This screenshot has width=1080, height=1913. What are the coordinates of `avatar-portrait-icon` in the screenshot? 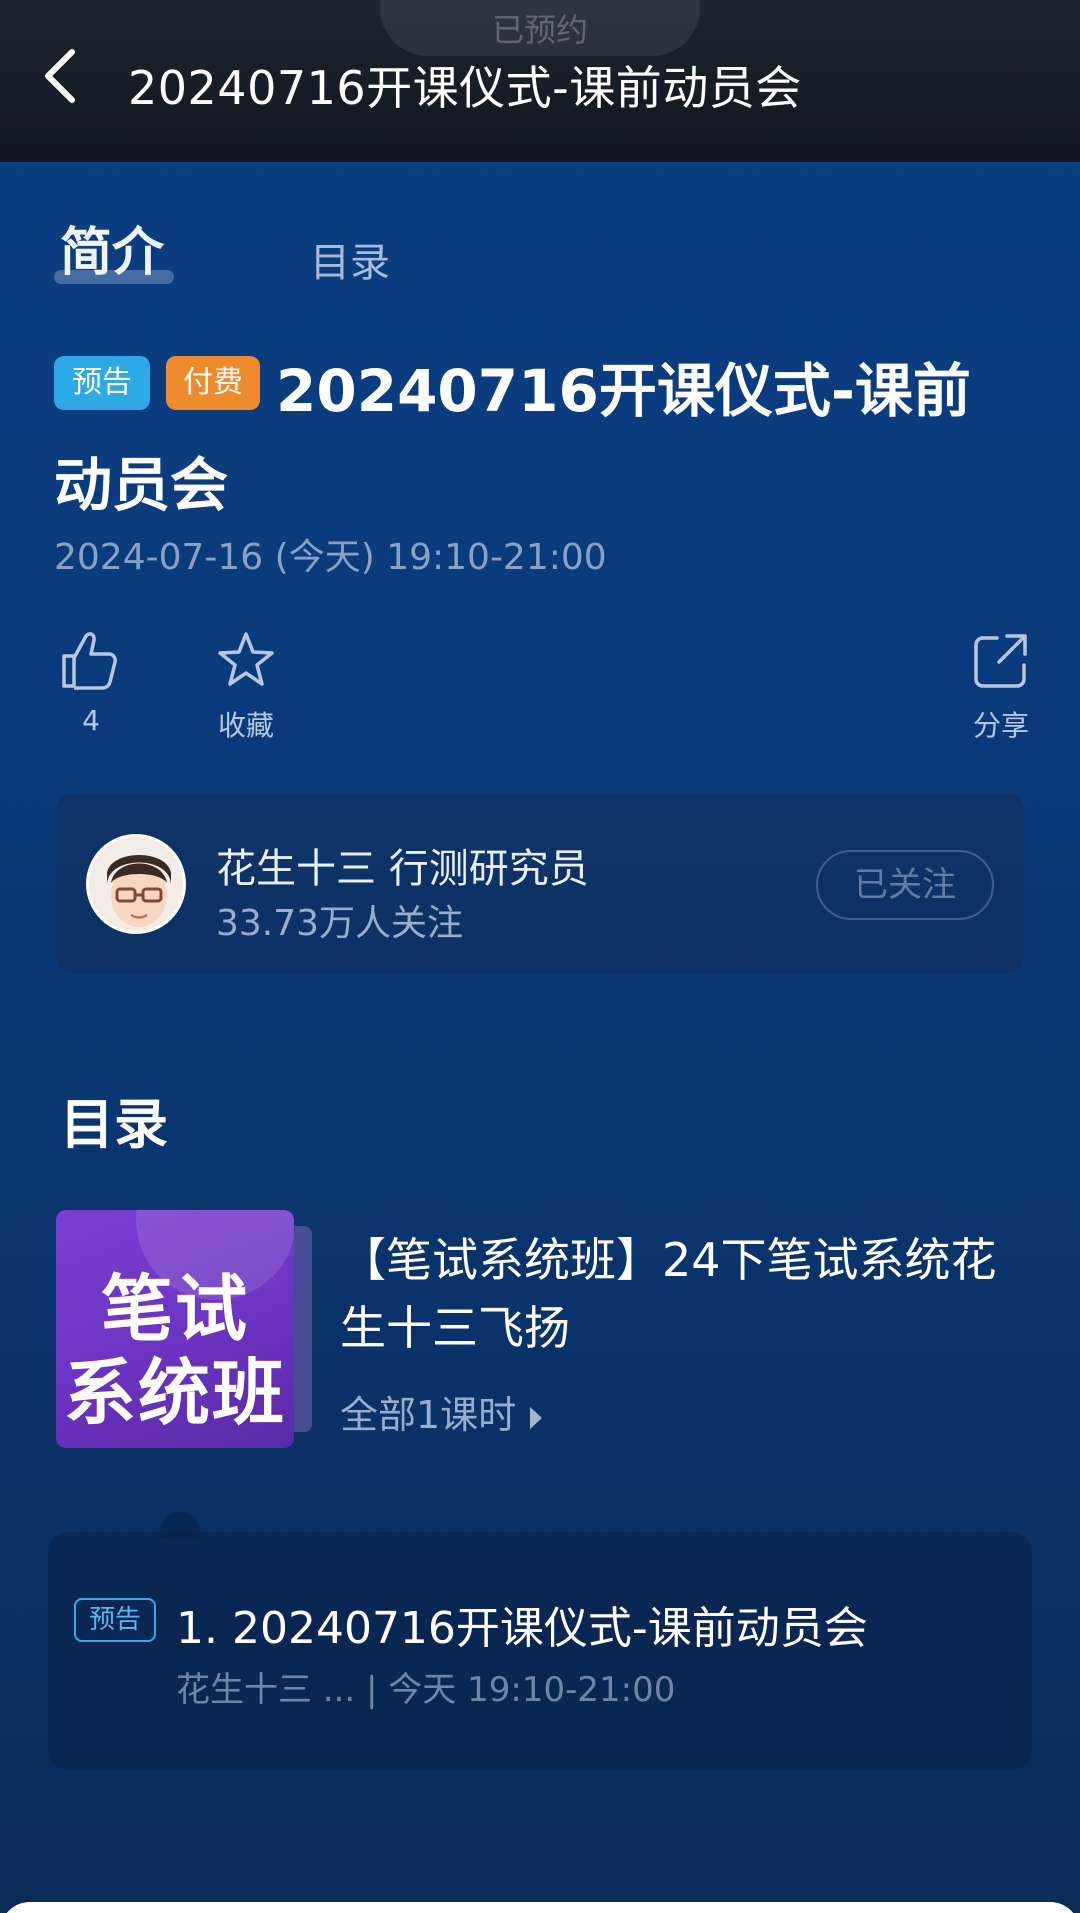 It's located at (136, 884).